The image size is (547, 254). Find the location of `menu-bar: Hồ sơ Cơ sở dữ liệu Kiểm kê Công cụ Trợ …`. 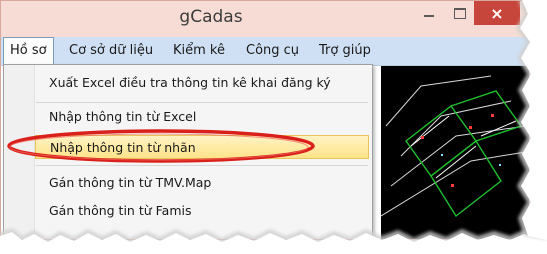

menu-bar: Hồ sơ Cơ sở dữ liệu Kiểm kê Công cụ Trợ … is located at coordinates (265, 51).